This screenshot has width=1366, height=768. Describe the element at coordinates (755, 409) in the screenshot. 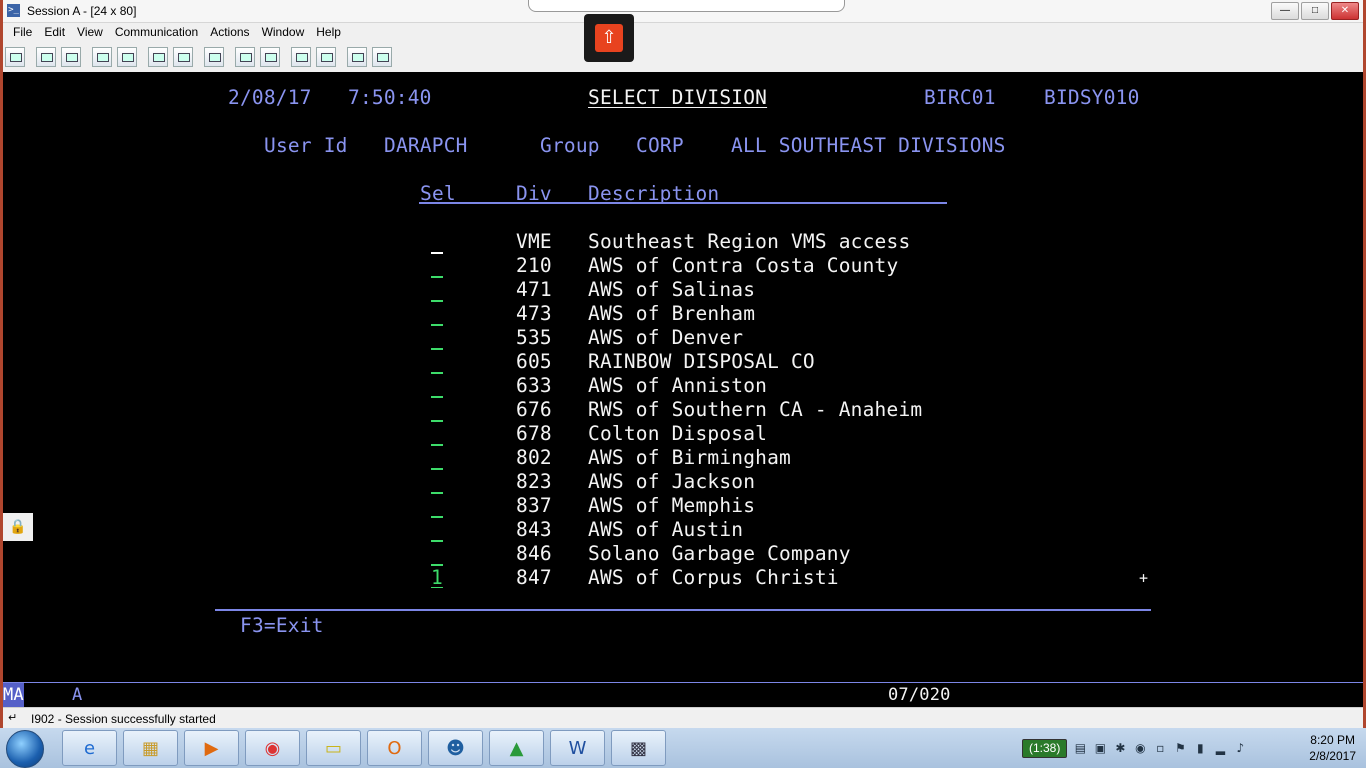

I see `row-desc: RWS of Southern CA - Anaheim` at that location.